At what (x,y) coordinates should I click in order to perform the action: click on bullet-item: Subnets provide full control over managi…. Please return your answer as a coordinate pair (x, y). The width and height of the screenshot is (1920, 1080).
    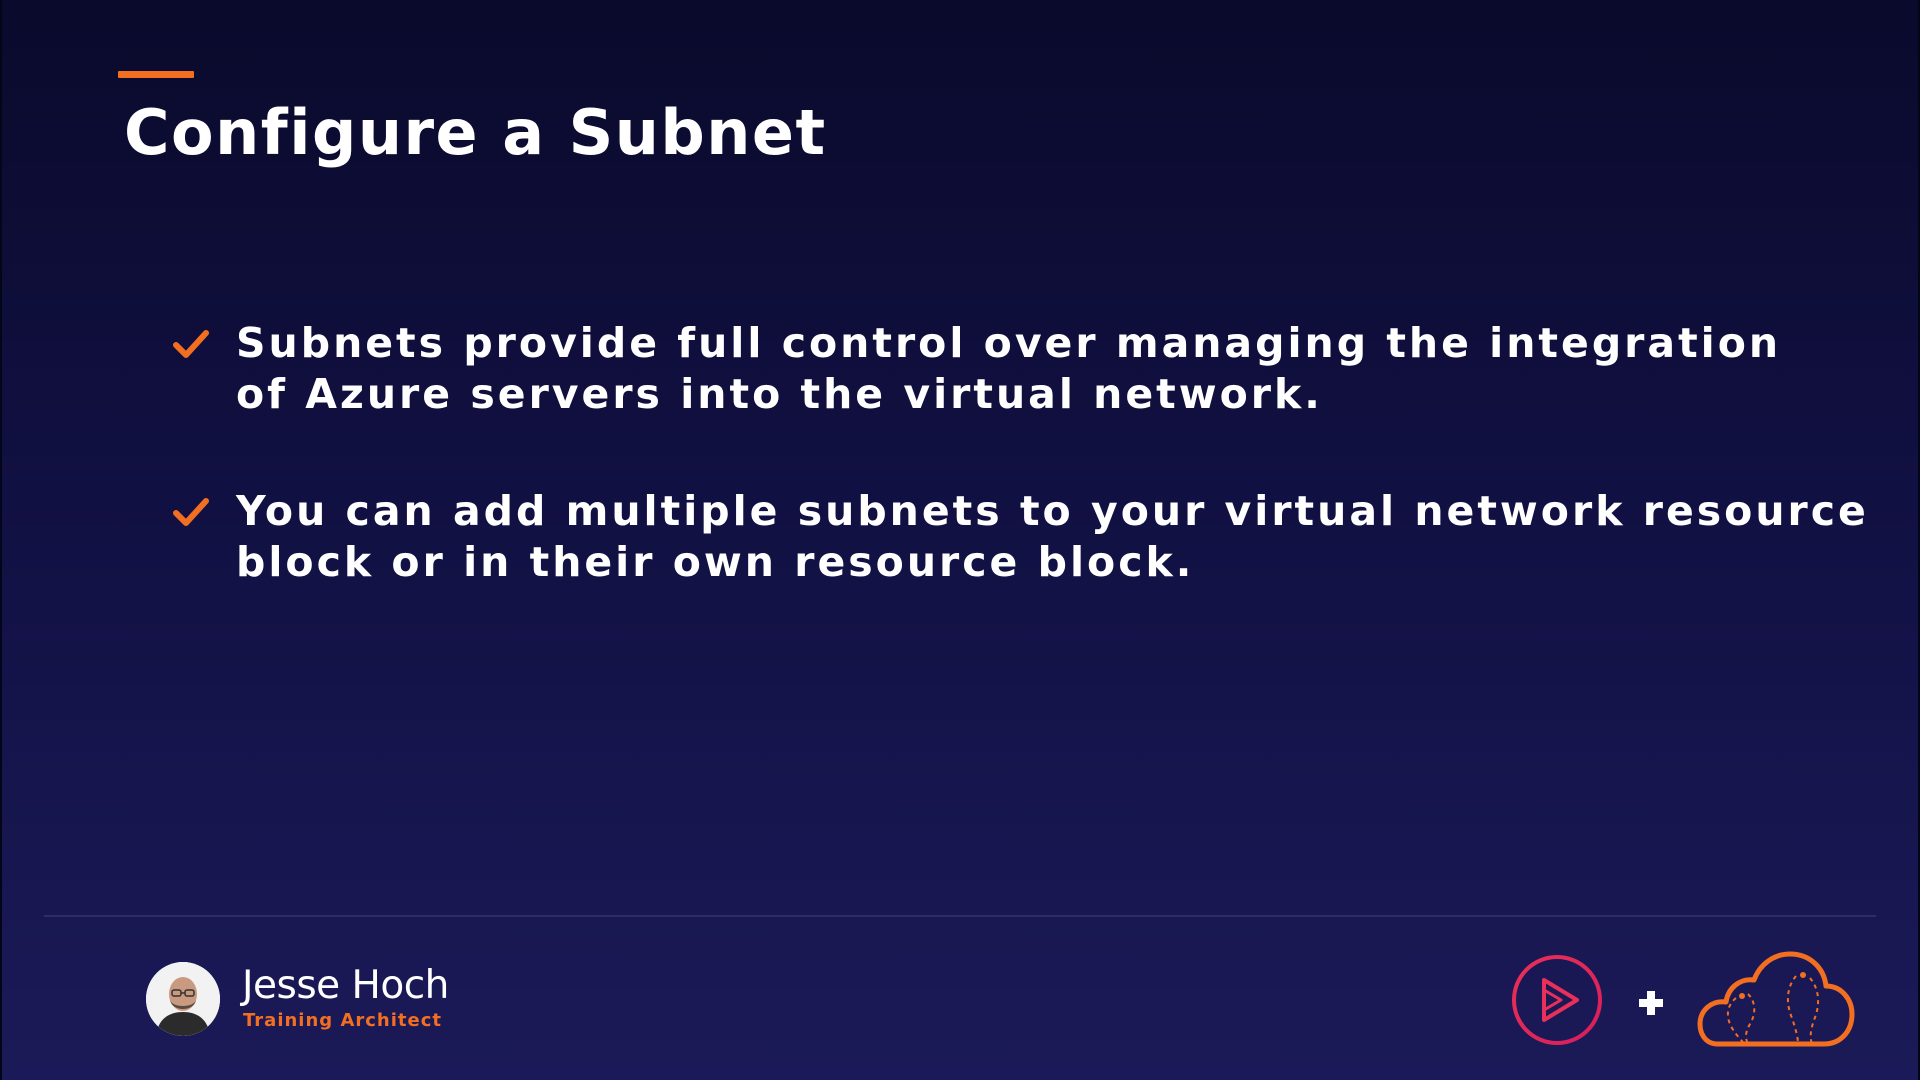
    Looking at the image, I should click on (975, 369).